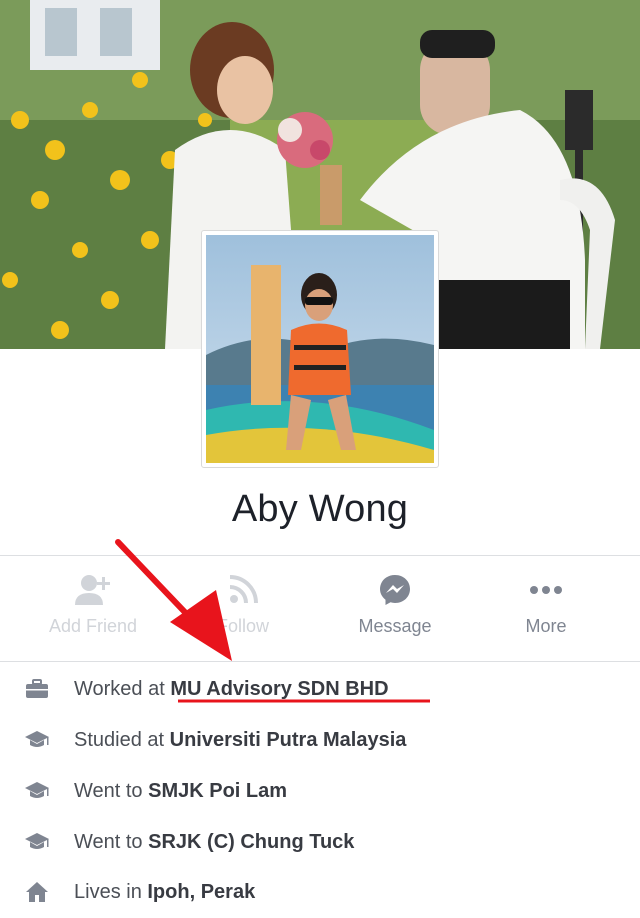 The image size is (640, 918). I want to click on add-friend-label: Add Friend, so click(93, 626).